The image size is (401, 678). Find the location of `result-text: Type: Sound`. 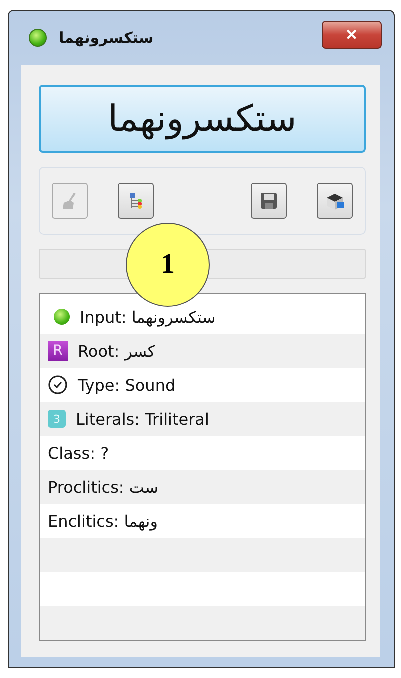

result-text: Type: Sound is located at coordinates (127, 385).